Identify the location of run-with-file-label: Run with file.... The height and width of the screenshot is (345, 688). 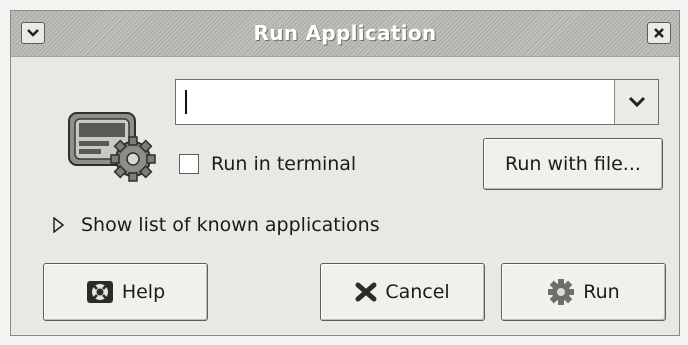
(573, 164).